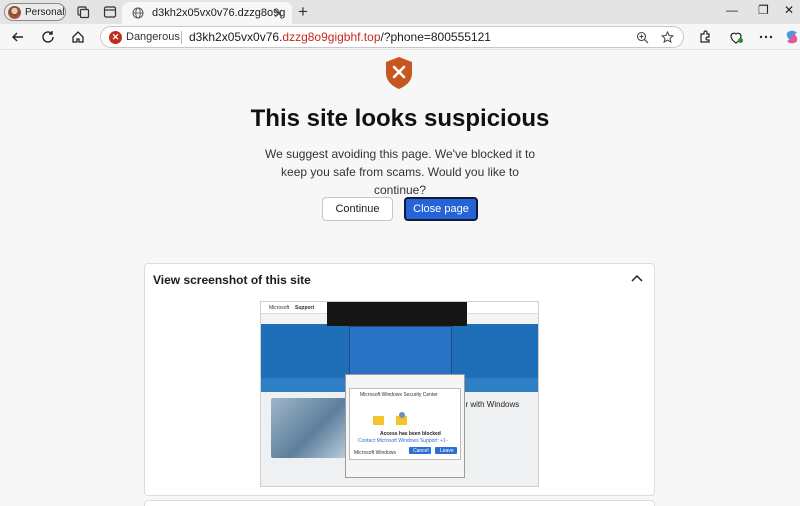  I want to click on workspaces-icon, so click(83, 12).